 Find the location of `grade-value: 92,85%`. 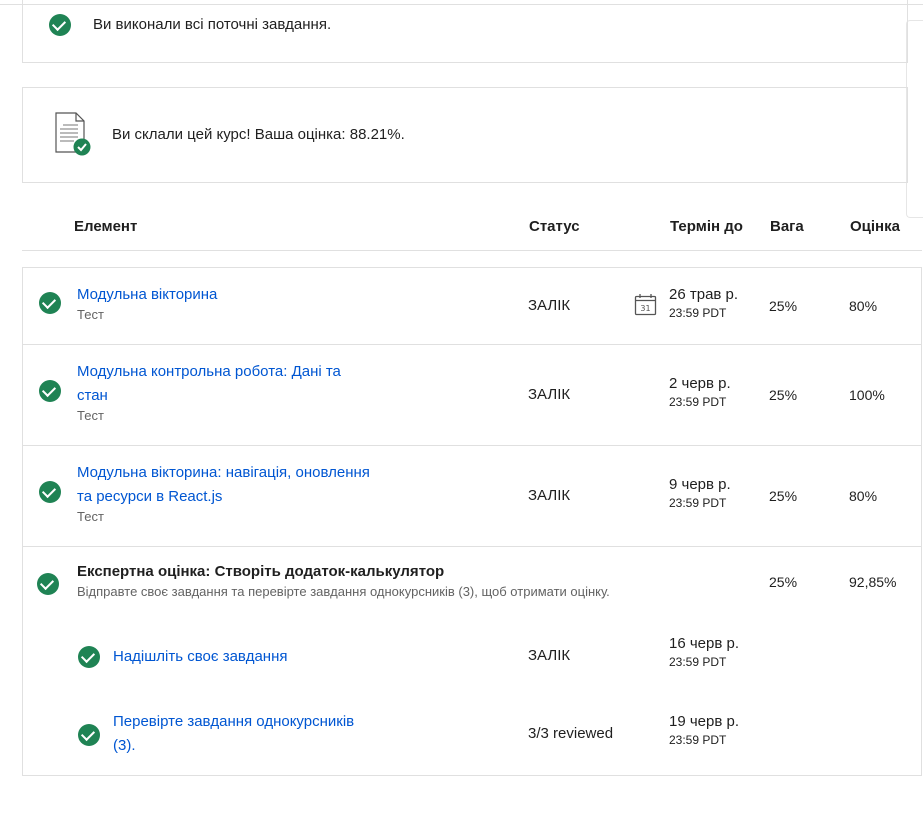

grade-value: 92,85% is located at coordinates (873, 582).